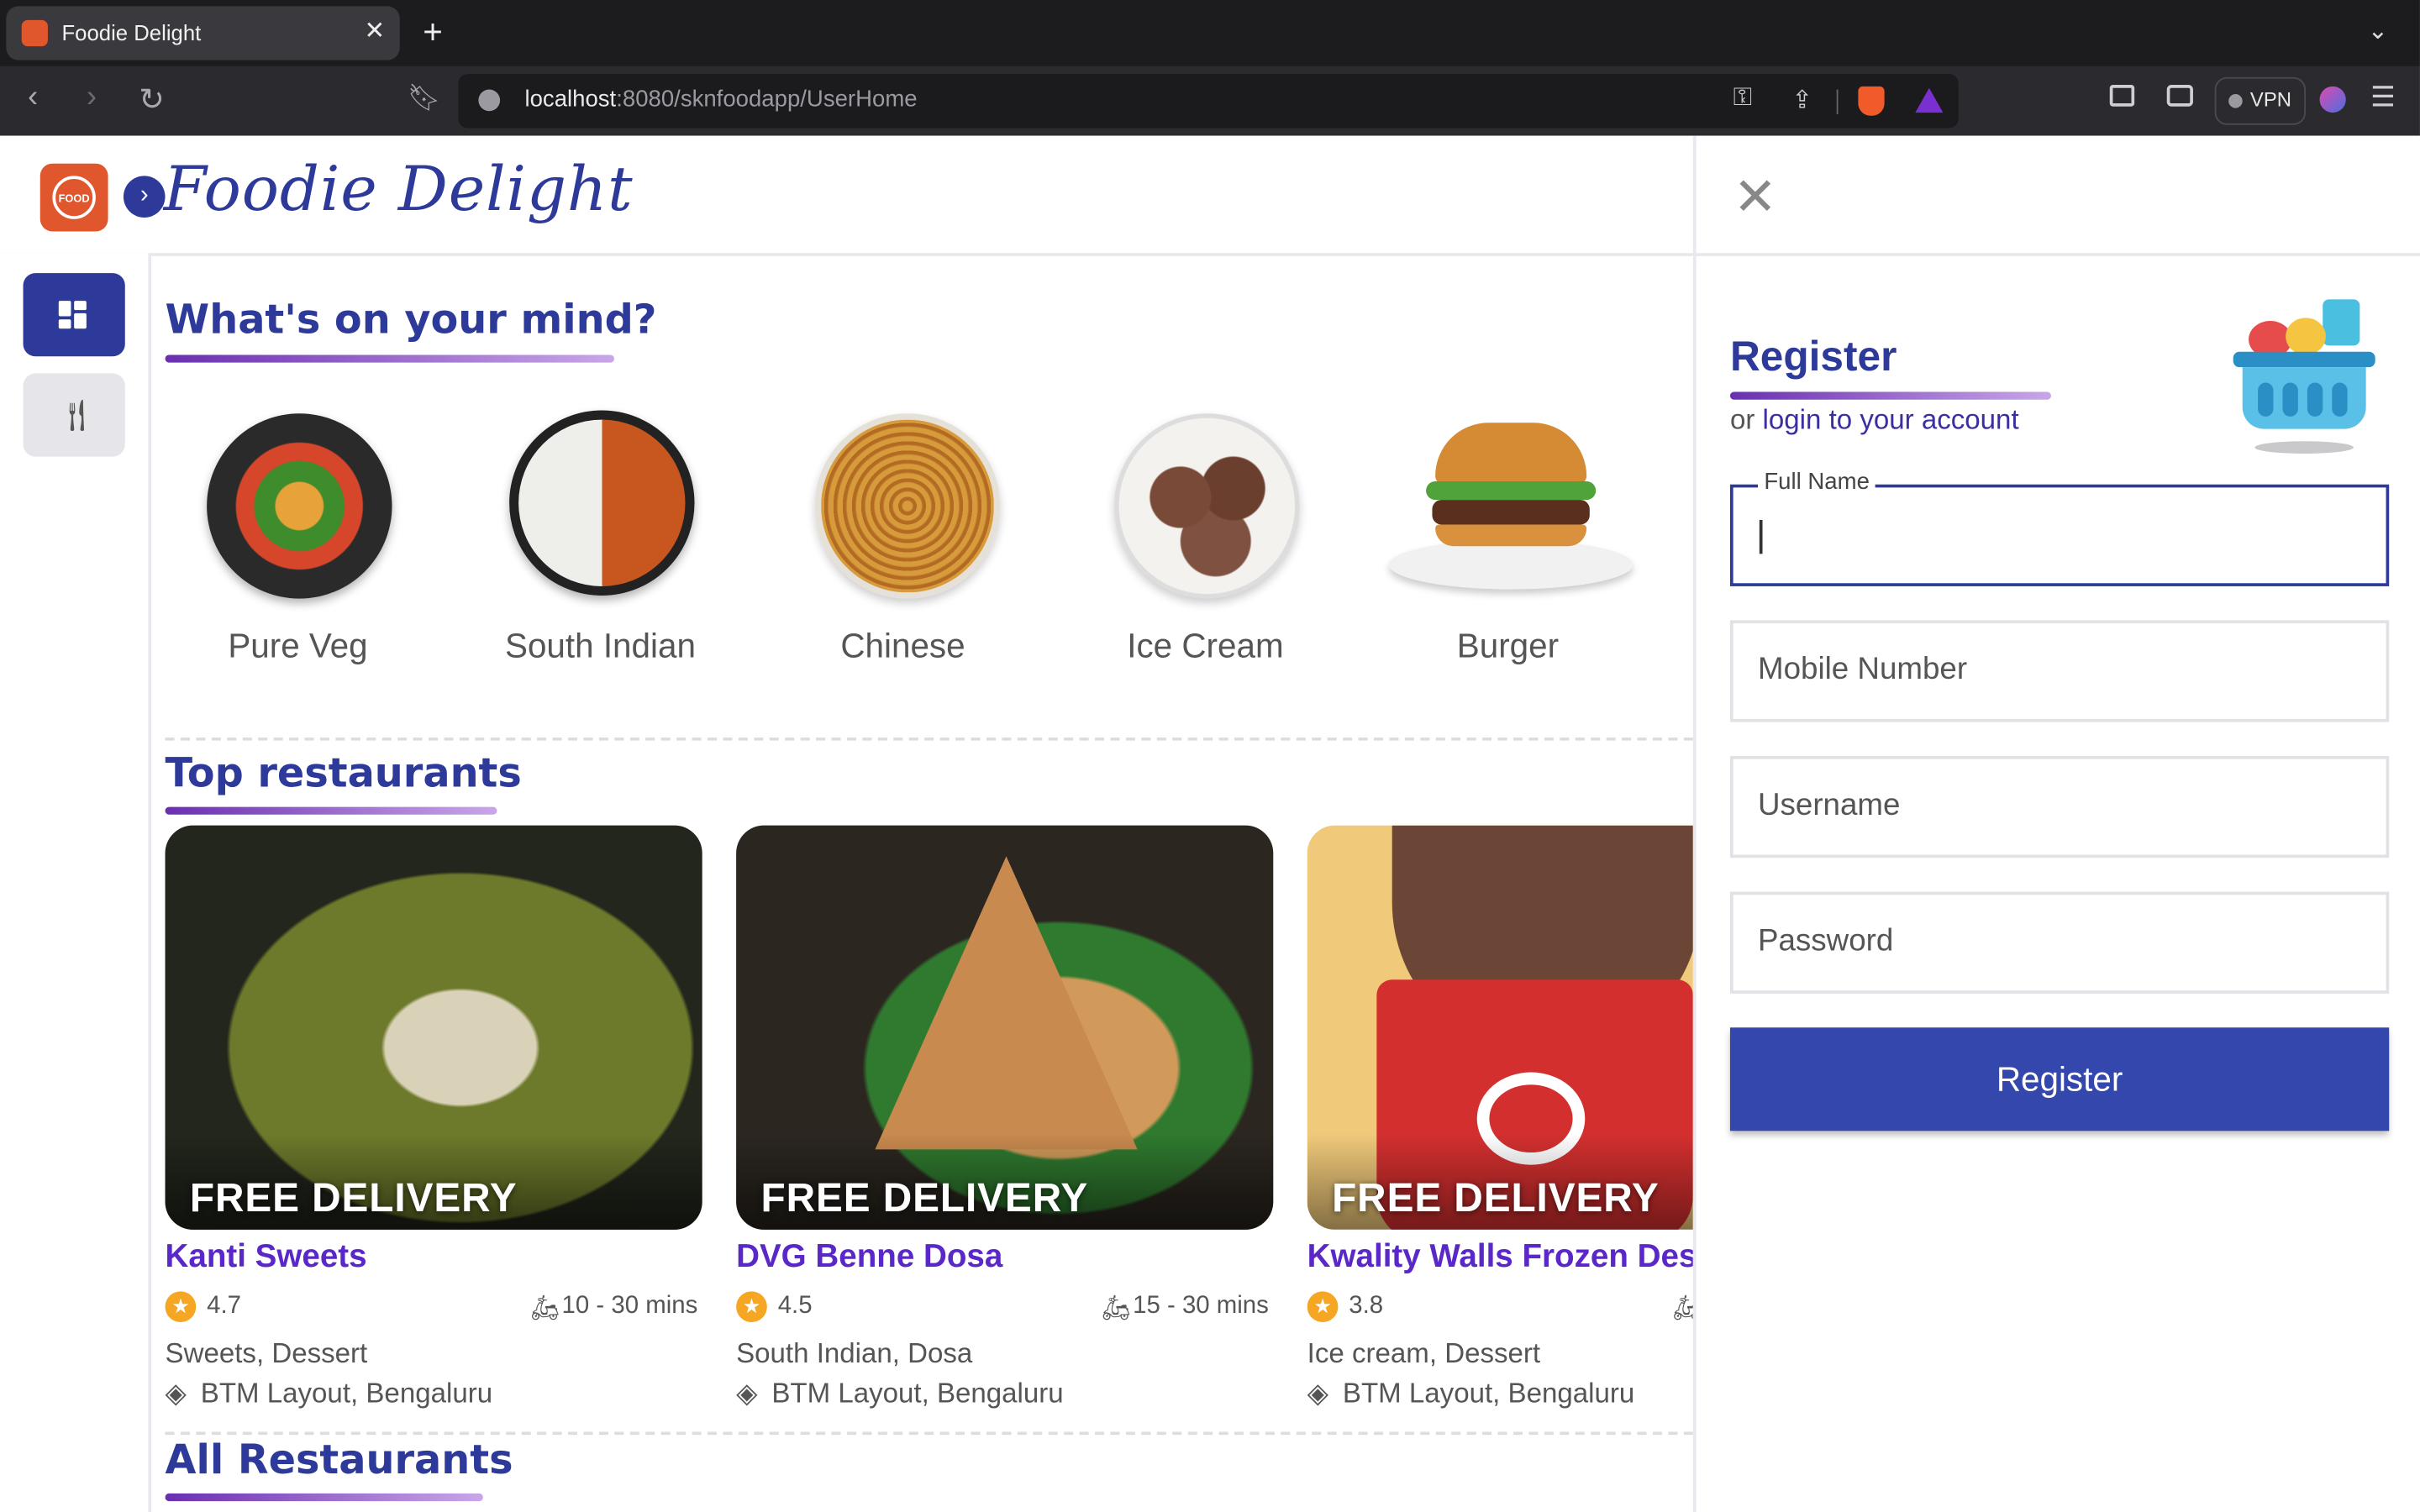 Image resolution: width=2420 pixels, height=1512 pixels. I want to click on category-label: South Indian, so click(600, 647).